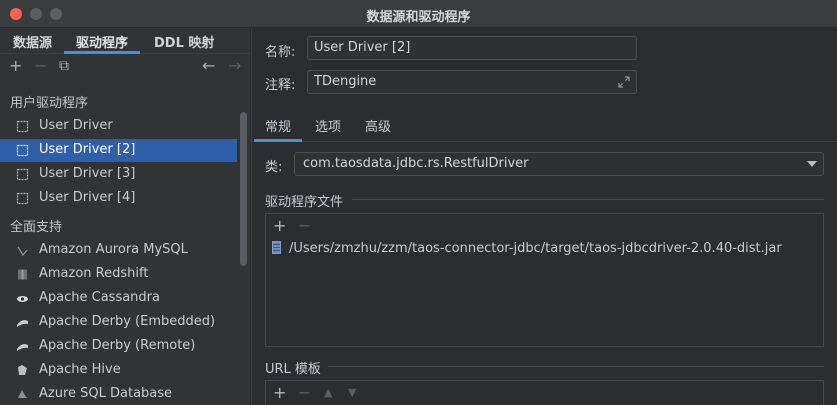  Describe the element at coordinates (279, 392) in the screenshot. I see `add-url-button: +` at that location.